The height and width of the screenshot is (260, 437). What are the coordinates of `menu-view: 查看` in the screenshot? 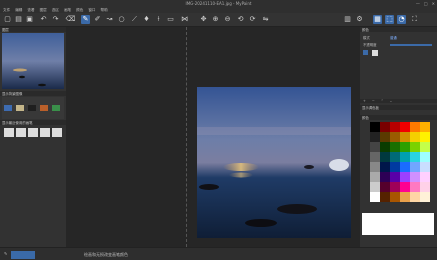 It's located at (30, 10).